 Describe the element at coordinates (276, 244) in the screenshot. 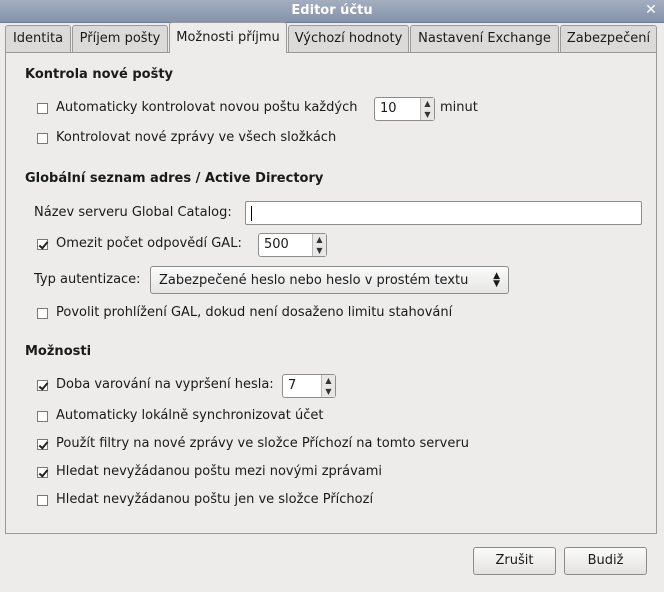

I see `gal-limit-value: 500` at that location.